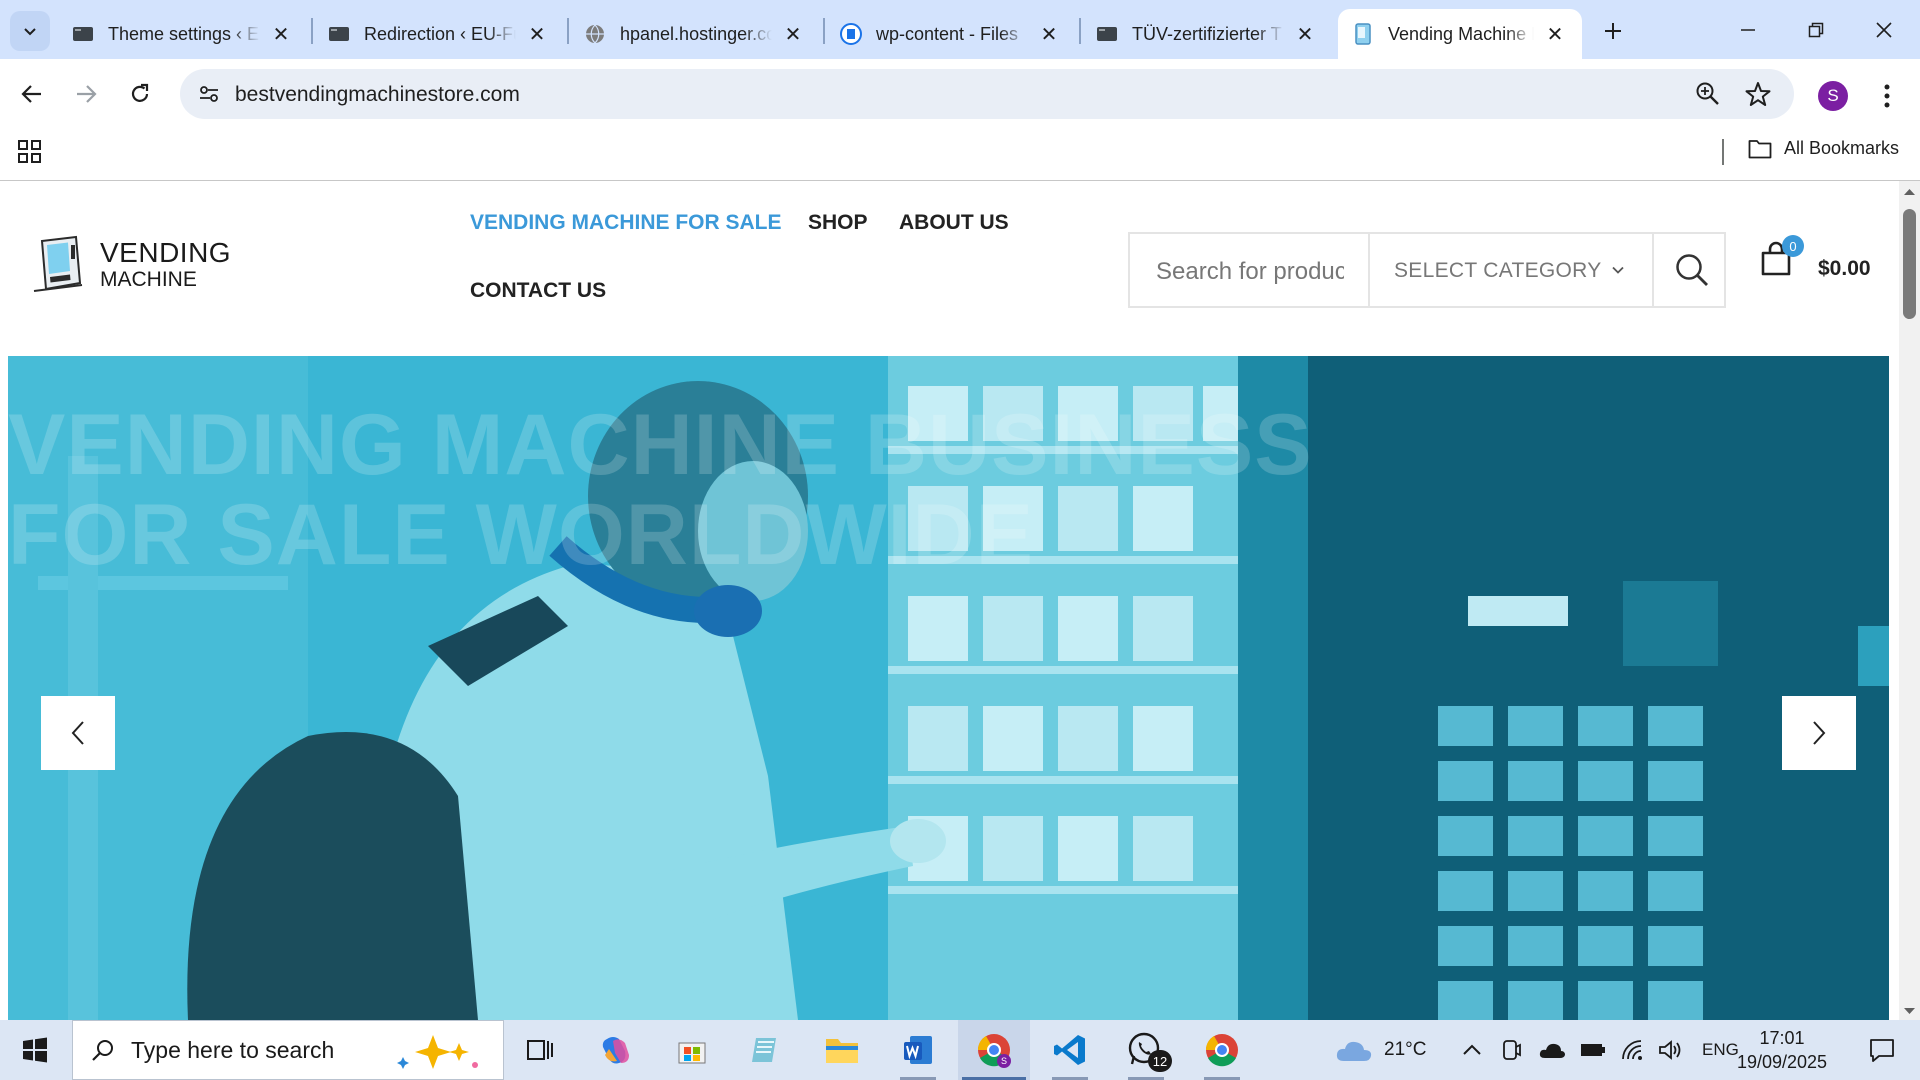 This screenshot has width=1920, height=1080. Describe the element at coordinates (339, 34) in the screenshot. I see `wordpress-admin-favicon-icon` at that location.